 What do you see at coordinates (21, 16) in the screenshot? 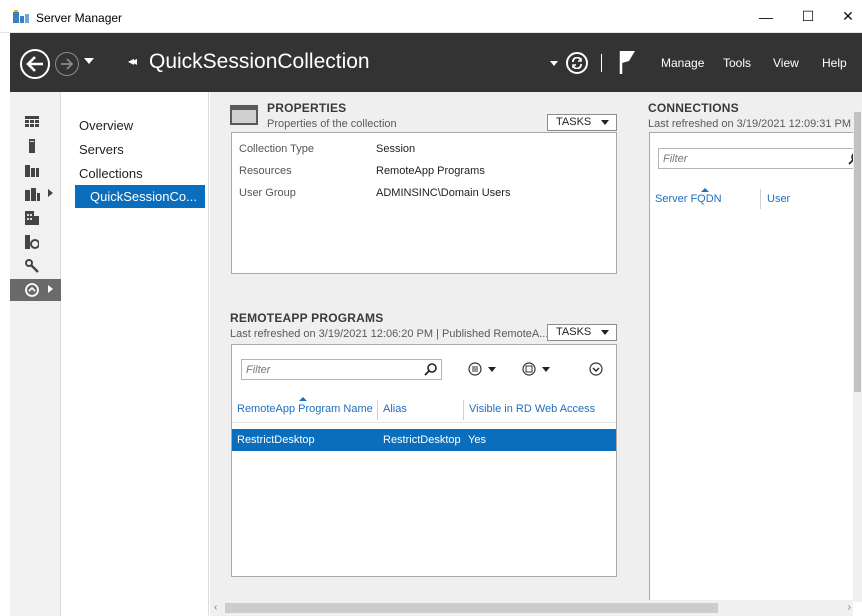
I see `server-manager-icon` at bounding box center [21, 16].